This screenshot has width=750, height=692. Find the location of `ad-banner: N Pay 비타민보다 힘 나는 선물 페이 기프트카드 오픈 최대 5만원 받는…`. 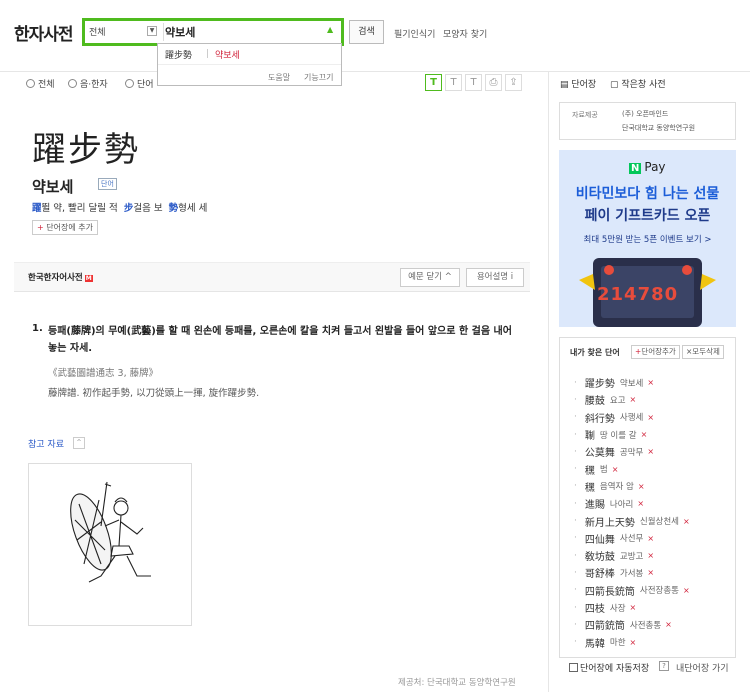

ad-banner: N Pay 비타민보다 힘 나는 선물 페이 기프트카드 오픈 최대 5만원 받는… is located at coordinates (647, 238).